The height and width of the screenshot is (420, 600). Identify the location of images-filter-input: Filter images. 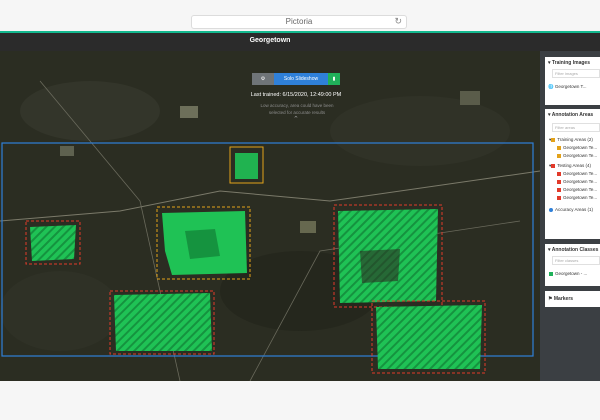
(576, 73).